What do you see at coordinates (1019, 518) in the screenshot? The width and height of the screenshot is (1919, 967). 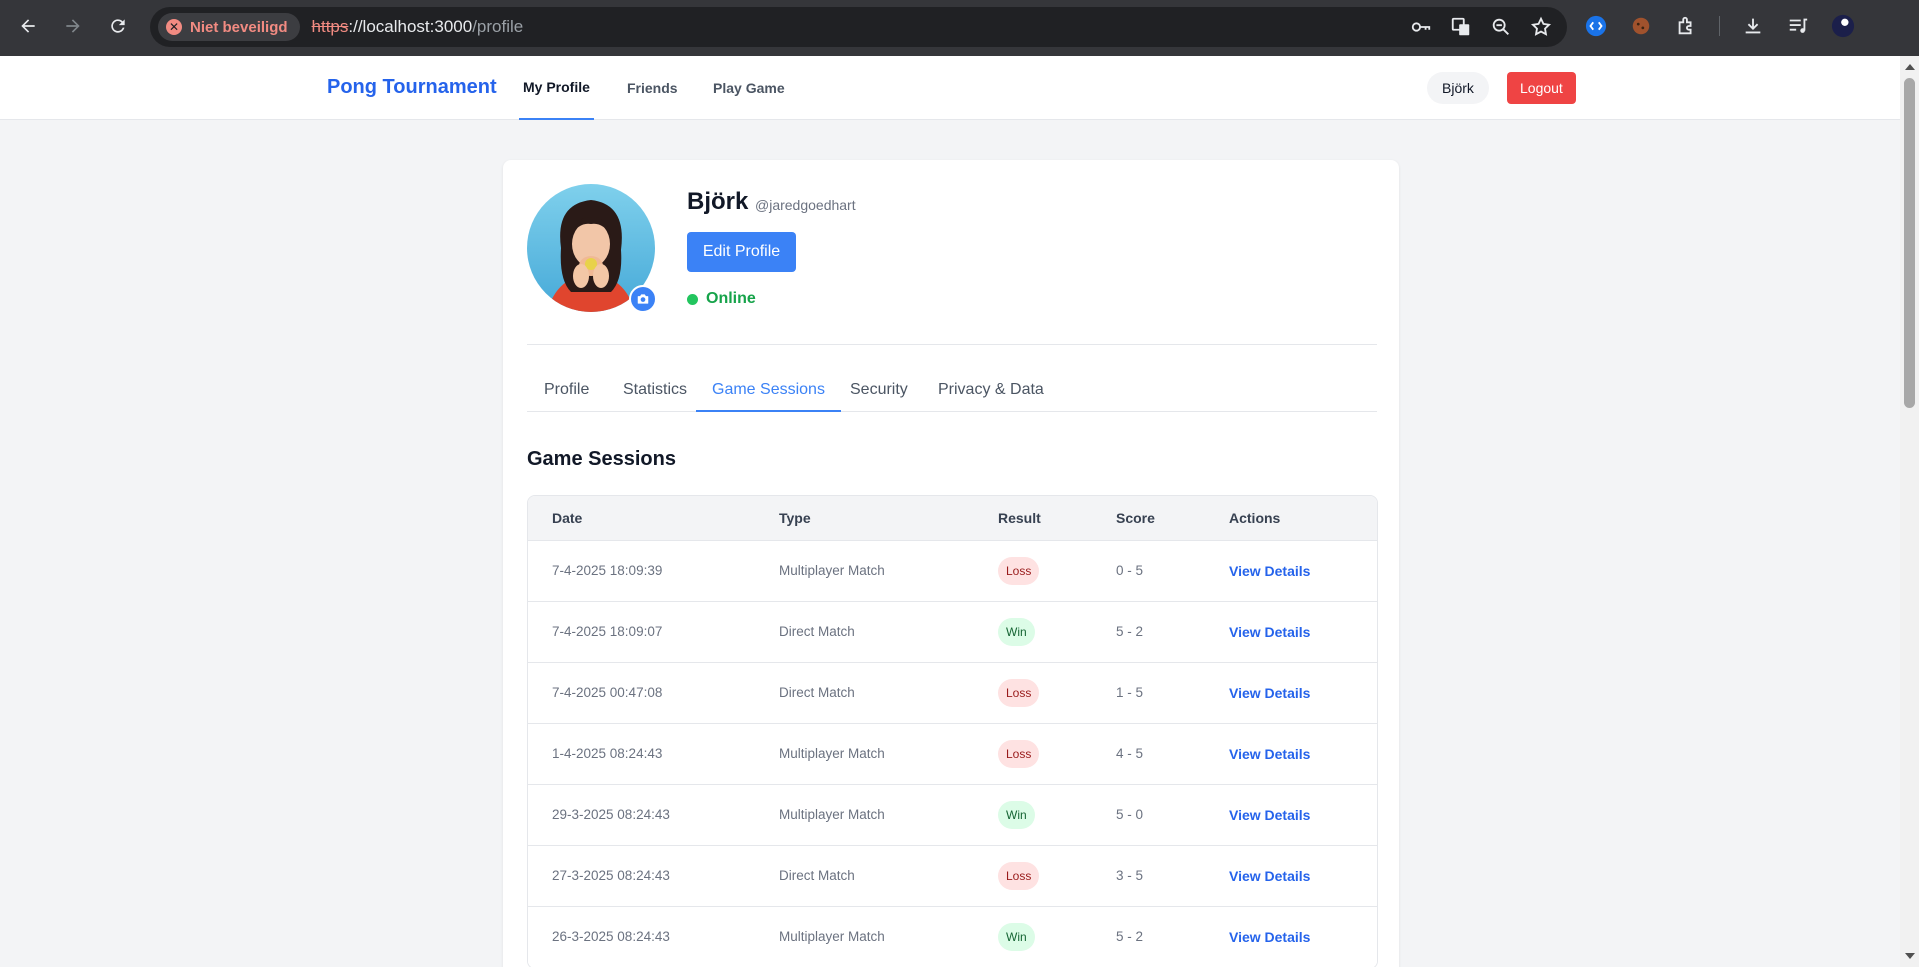 I see `column-result: Result` at bounding box center [1019, 518].